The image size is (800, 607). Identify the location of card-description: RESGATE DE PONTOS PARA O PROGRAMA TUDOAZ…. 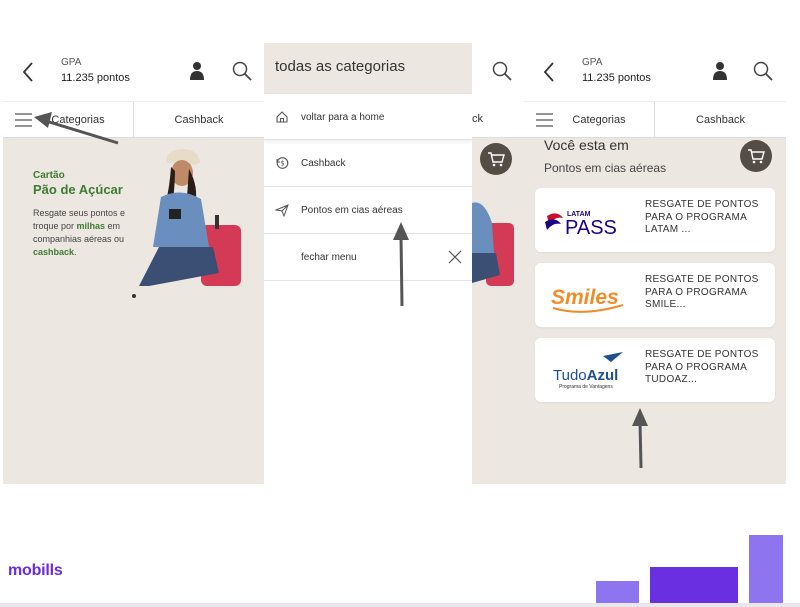
(702, 367).